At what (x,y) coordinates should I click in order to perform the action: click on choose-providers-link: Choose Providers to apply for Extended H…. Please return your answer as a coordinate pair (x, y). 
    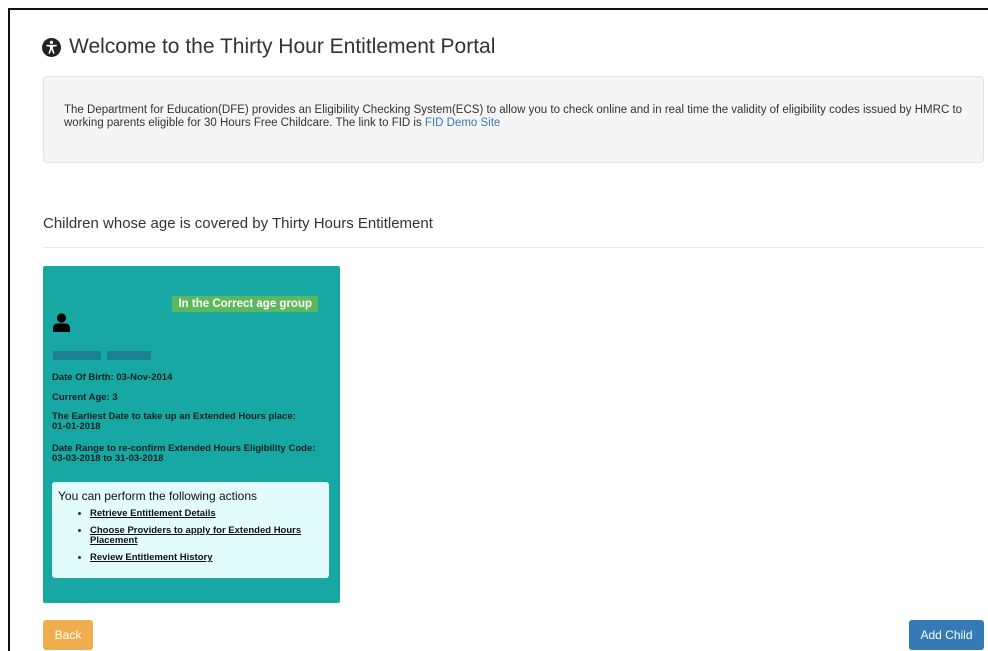
    Looking at the image, I should click on (195, 535).